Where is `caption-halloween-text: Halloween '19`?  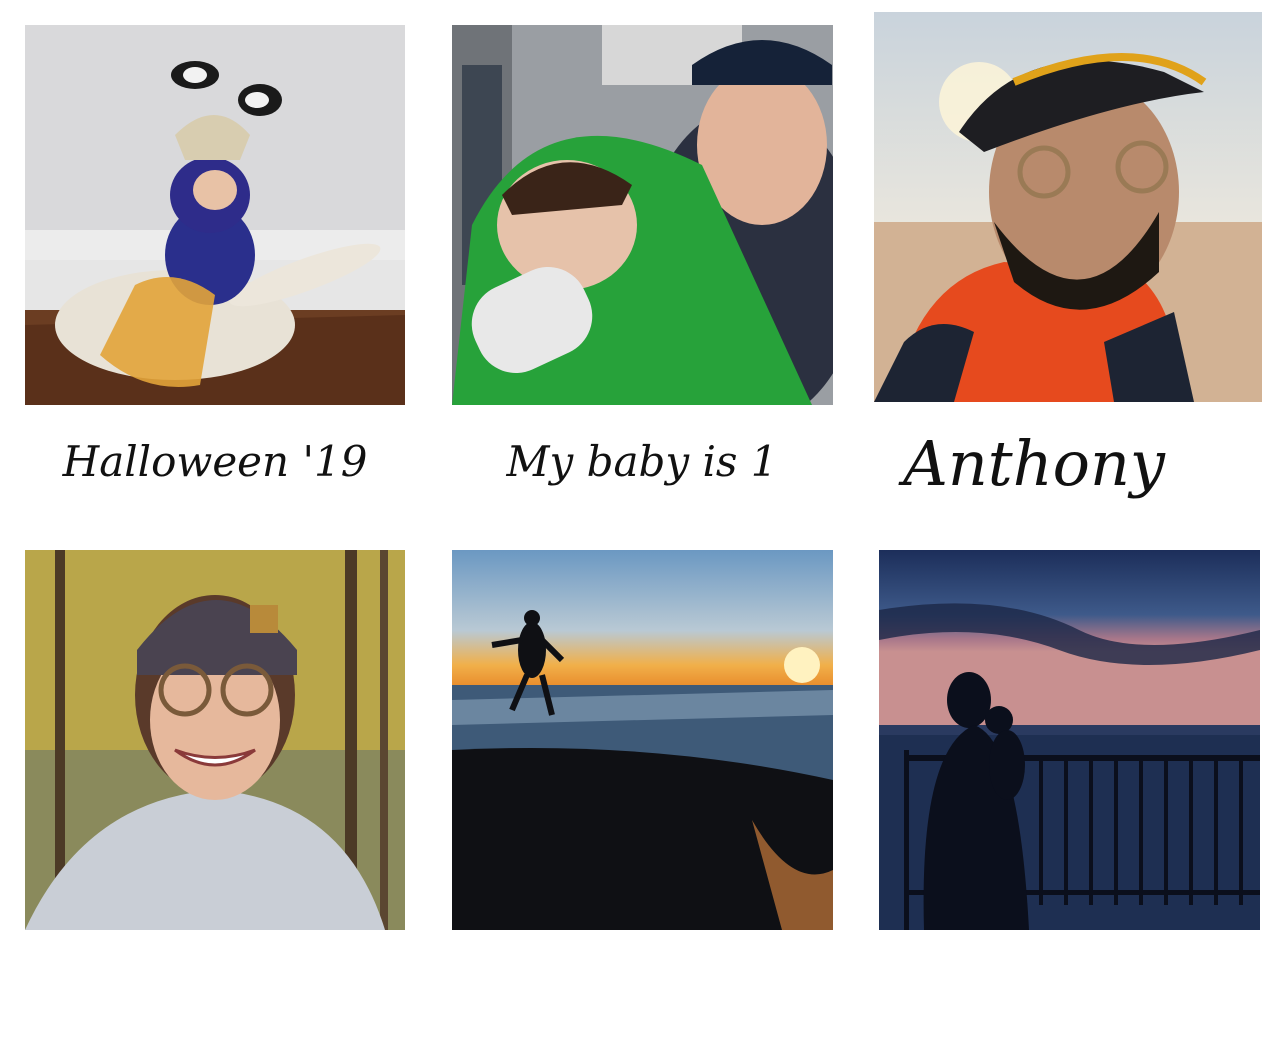
caption-halloween-text: Halloween '19 is located at coordinates (215, 461).